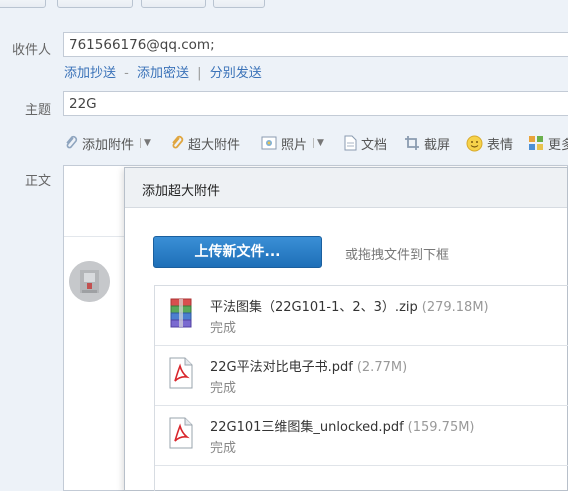 The image size is (568, 491). What do you see at coordinates (145, 143) in the screenshot?
I see `attachment-dropdown-icon: ▼` at bounding box center [145, 143].